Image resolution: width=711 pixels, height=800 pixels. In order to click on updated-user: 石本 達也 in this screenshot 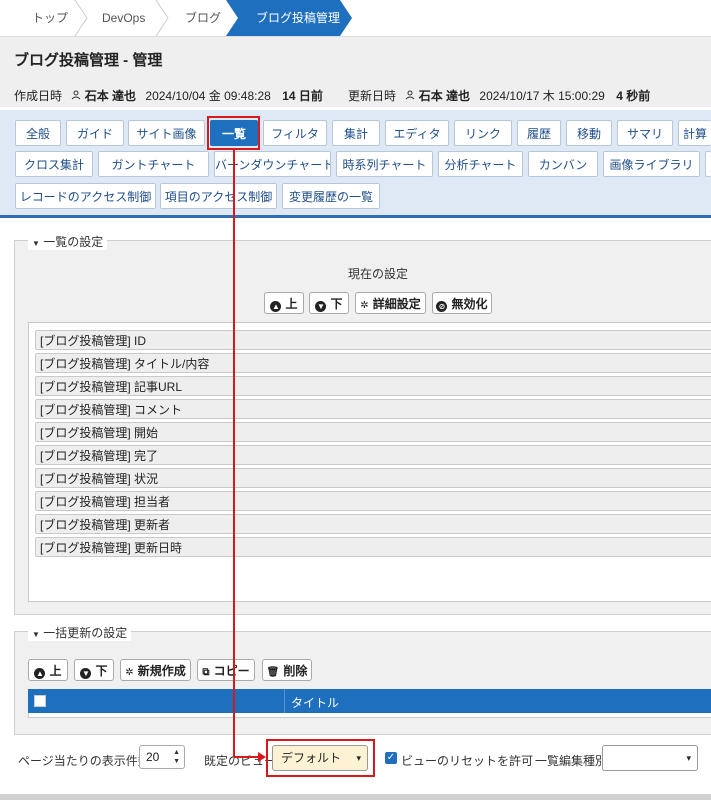, I will do `click(444, 96)`.